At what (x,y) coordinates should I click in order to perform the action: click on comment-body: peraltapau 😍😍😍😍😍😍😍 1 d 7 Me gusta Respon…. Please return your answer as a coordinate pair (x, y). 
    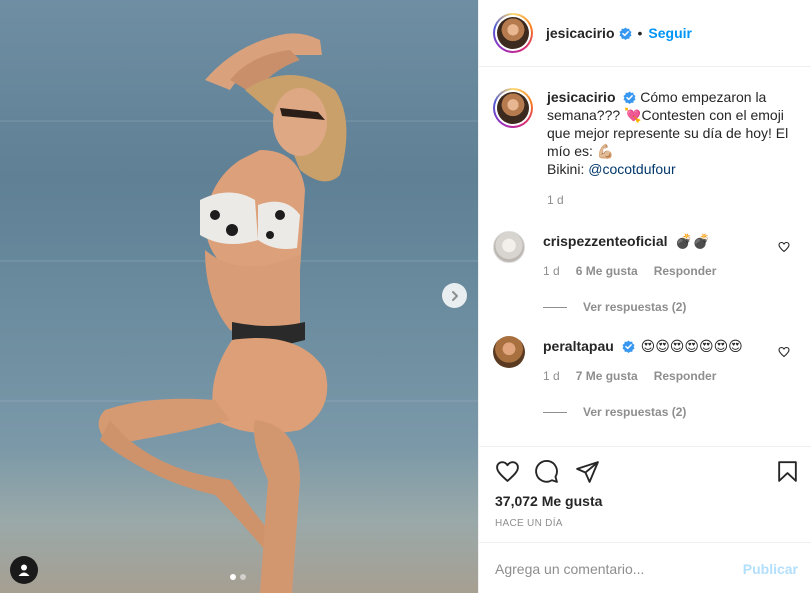
    Looking at the image, I should click on (663, 359).